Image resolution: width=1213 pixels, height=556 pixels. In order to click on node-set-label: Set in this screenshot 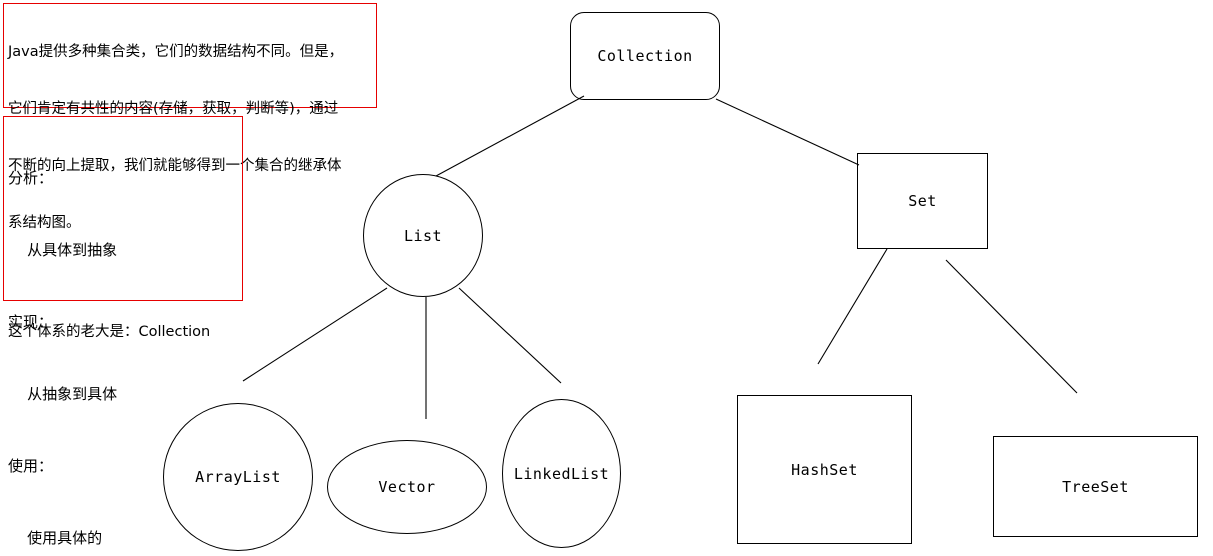, I will do `click(922, 201)`.